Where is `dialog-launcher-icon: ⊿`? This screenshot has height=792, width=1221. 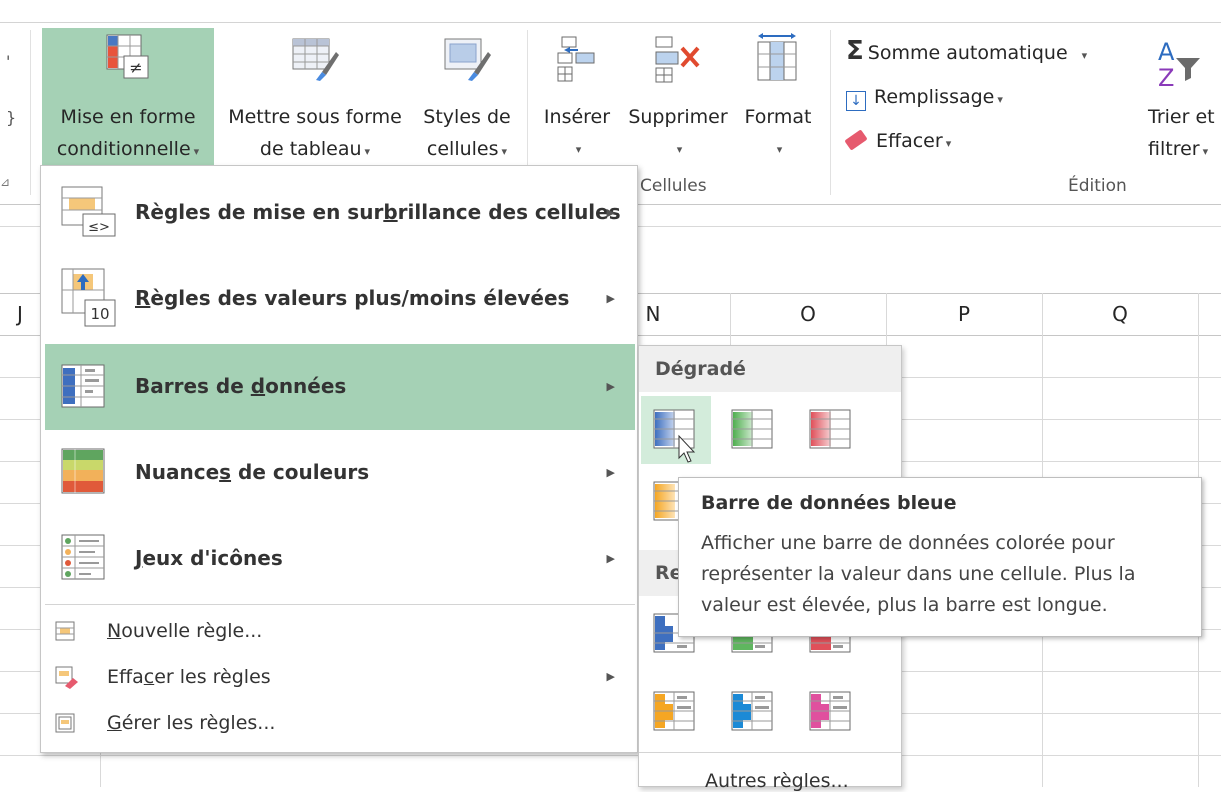
dialog-launcher-icon: ⊿ is located at coordinates (5, 182).